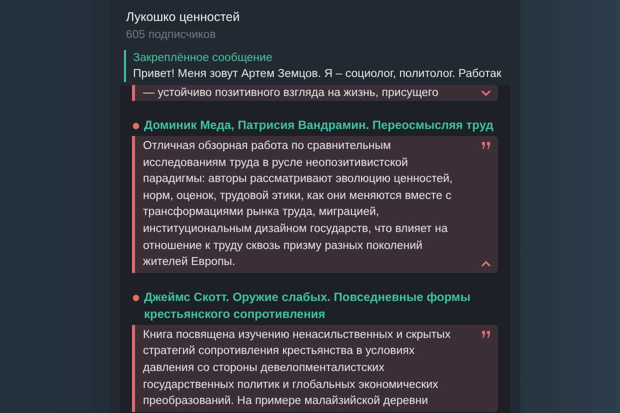 This screenshot has height=413, width=620. I want to click on quote-text: Книга посвящена изучению ненасильственных и скрытых стратегий сопротивления крестьянства в условиях давления со стороны девелопменталистских государственных политик и глобальных экономических преобразований. На примере малайзийской деревни, so click(297, 369).